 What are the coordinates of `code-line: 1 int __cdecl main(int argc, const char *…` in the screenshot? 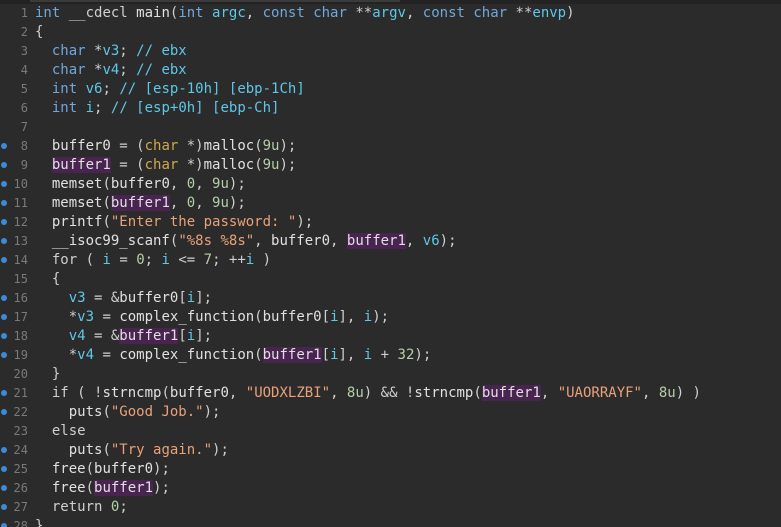 It's located at (390, 13).